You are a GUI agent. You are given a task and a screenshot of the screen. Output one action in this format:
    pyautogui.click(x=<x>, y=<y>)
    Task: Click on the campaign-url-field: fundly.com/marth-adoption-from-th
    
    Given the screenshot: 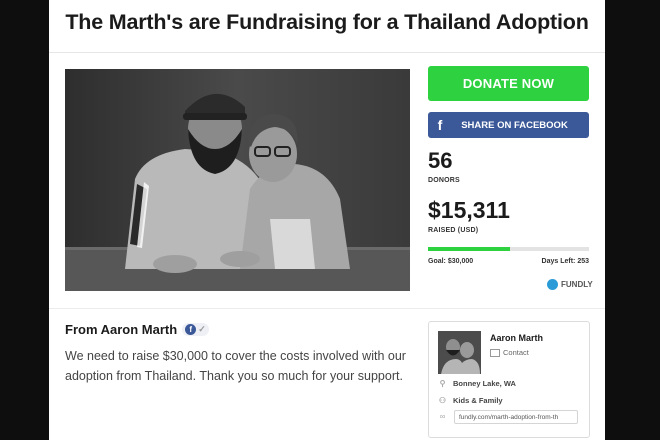 What is the action you would take?
    pyautogui.click(x=516, y=417)
    